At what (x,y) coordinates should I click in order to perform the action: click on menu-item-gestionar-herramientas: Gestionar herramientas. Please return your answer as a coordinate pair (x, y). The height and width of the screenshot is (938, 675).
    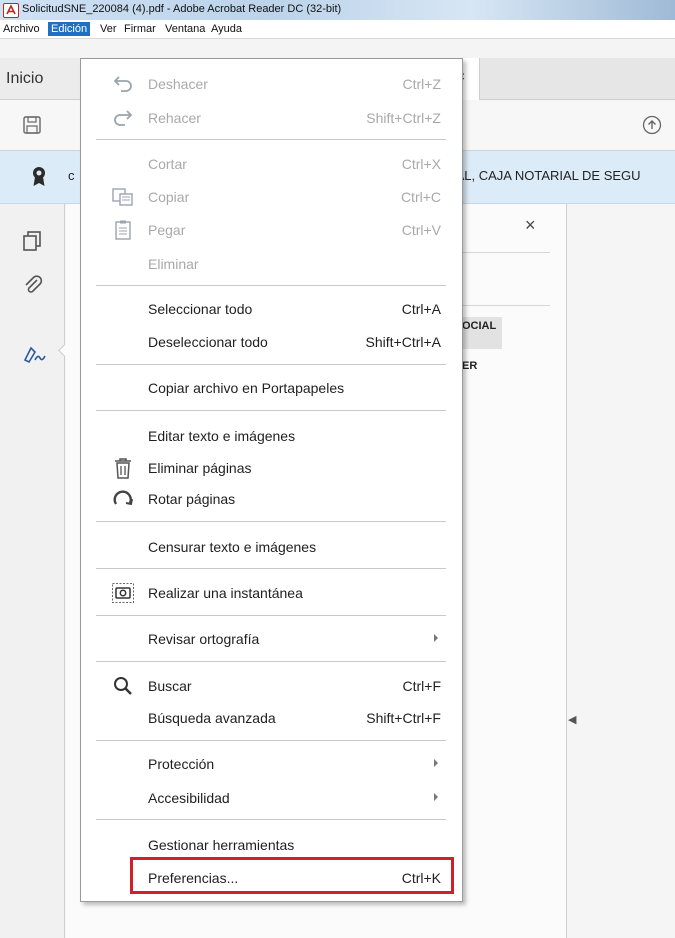
    Looking at the image, I should click on (271, 845).